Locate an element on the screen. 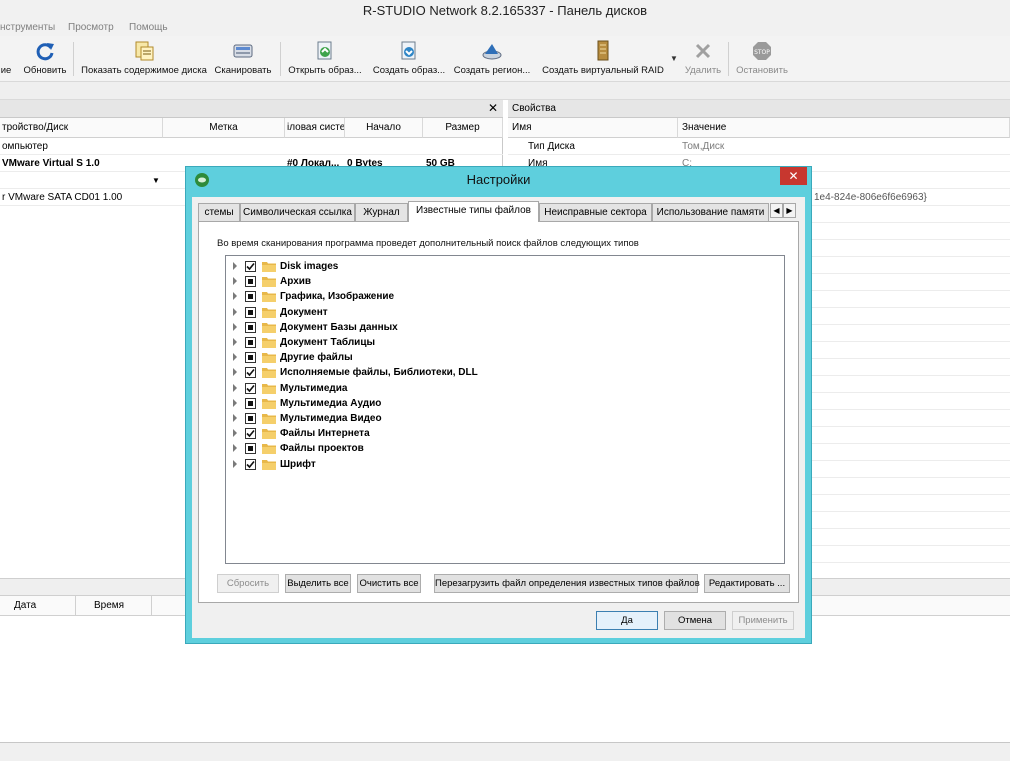 The height and width of the screenshot is (761, 1010). filetype-label: Архив is located at coordinates (296, 282).